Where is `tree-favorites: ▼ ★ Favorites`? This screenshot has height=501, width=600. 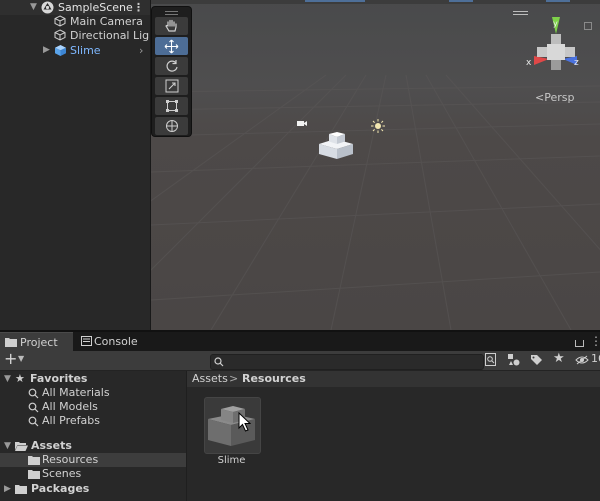
tree-favorites: ▼ ★ Favorites is located at coordinates (93, 379).